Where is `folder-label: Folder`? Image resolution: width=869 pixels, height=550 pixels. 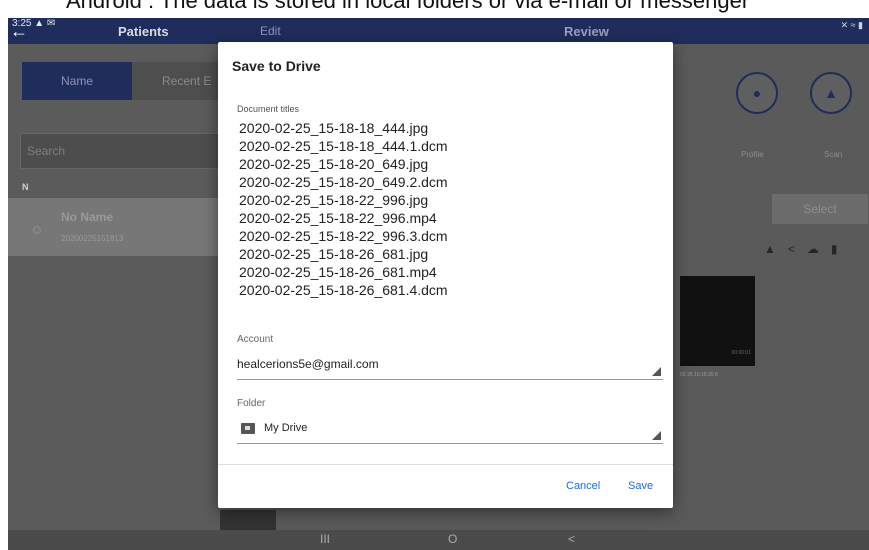 folder-label: Folder is located at coordinates (251, 403).